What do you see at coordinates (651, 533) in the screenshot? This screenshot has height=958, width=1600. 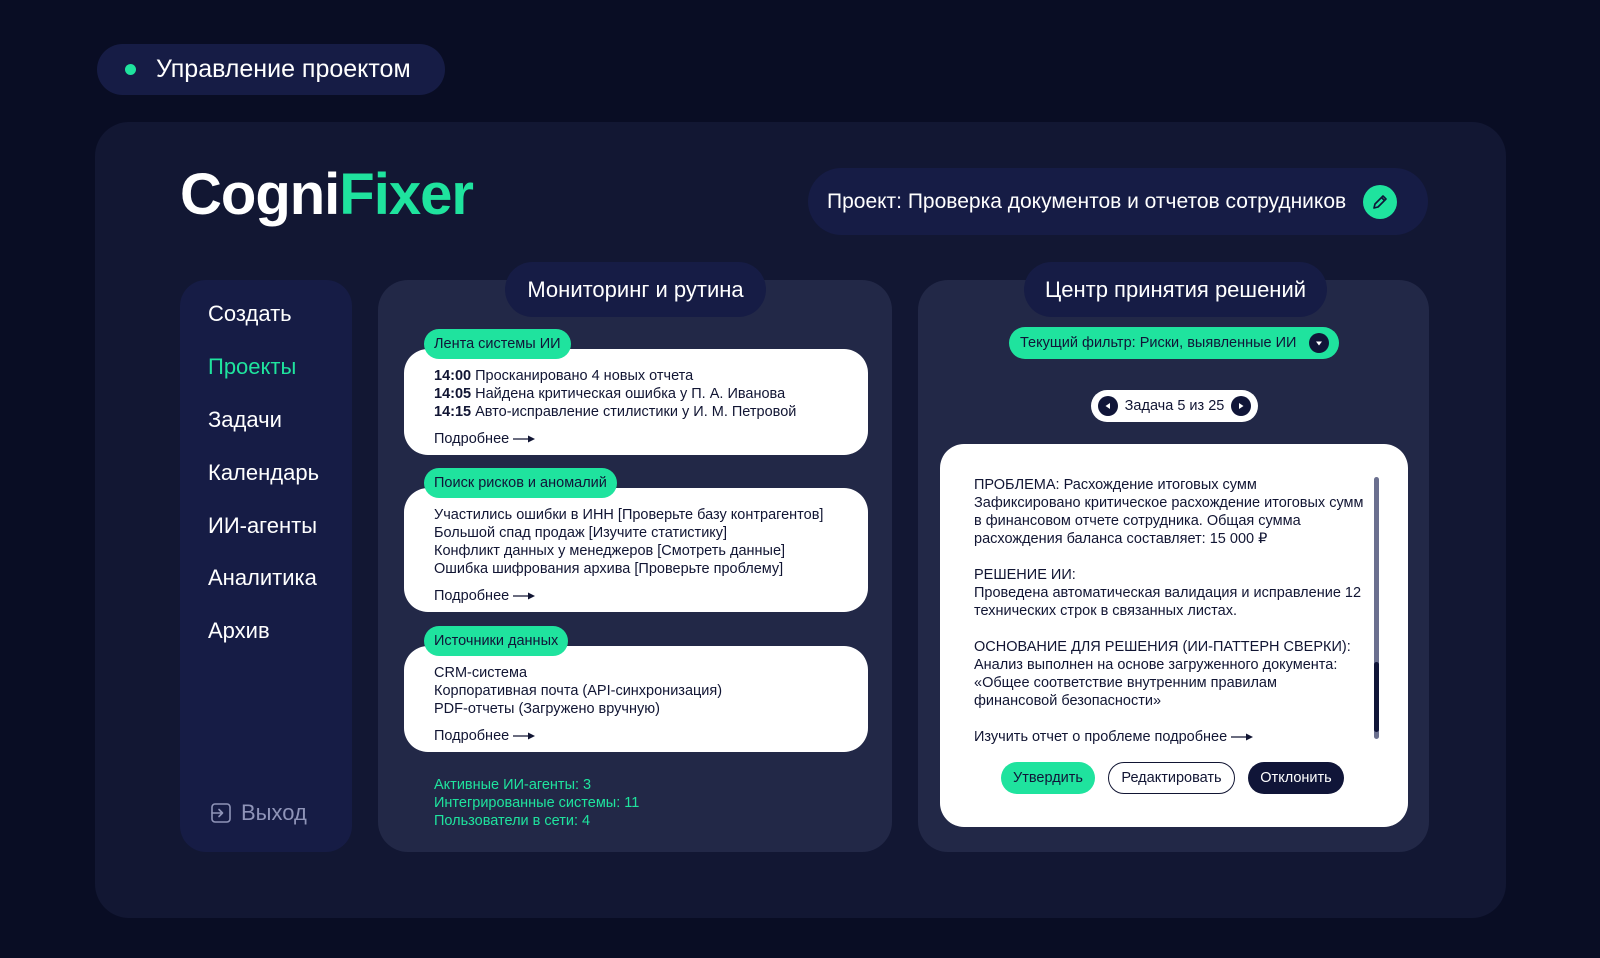 I see `risk-row: Большой спад продаж [Изучите статистику]` at bounding box center [651, 533].